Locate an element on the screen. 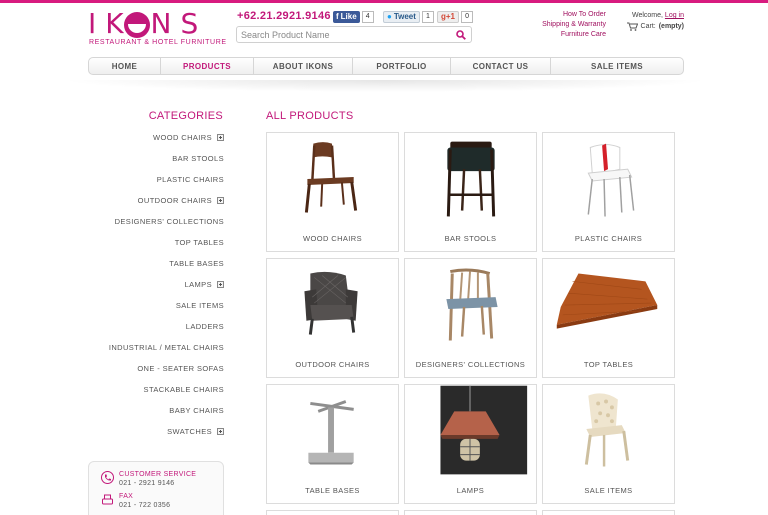 This screenshot has width=768, height=515. category-label: BABY CHAIRS is located at coordinates (196, 410).